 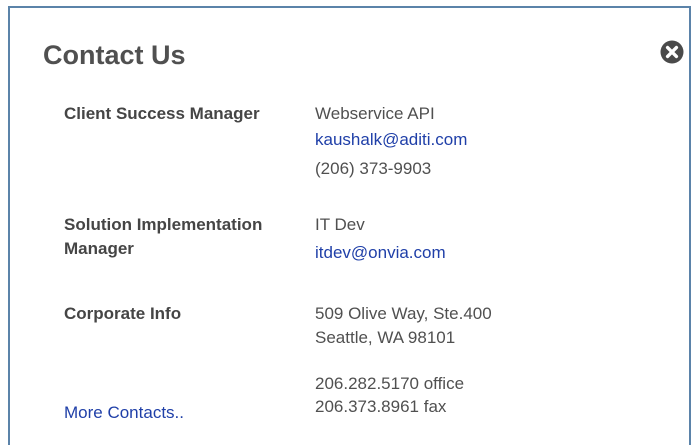 What do you see at coordinates (163, 236) in the screenshot?
I see `solution-implementation-manager-label: Solution Implementation Manager` at bounding box center [163, 236].